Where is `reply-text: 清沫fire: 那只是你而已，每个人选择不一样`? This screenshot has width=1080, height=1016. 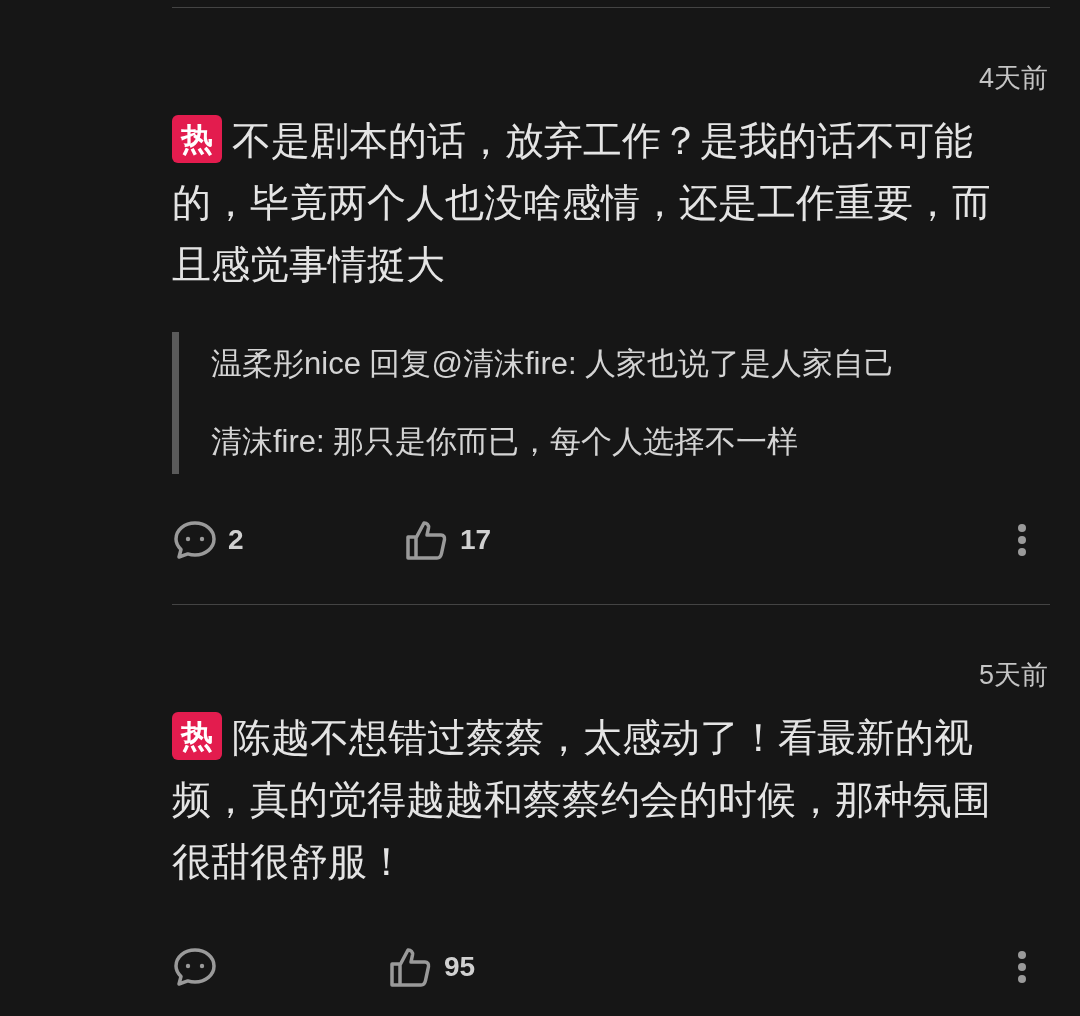
reply-text: 清沫fire: 那只是你而已，每个人选择不一样 is located at coordinates (505, 442).